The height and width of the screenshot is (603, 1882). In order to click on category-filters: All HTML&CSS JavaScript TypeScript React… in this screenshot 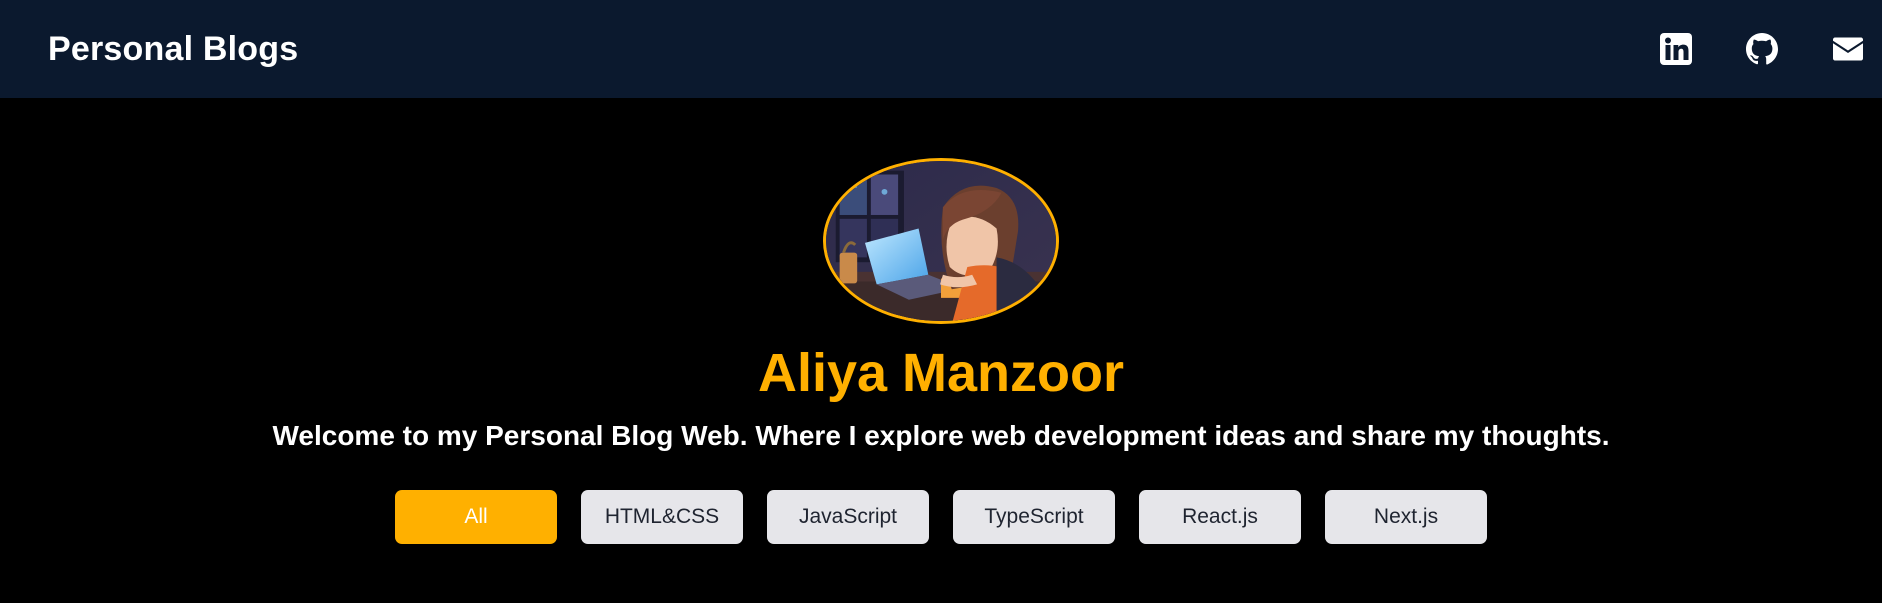, I will do `click(941, 517)`.